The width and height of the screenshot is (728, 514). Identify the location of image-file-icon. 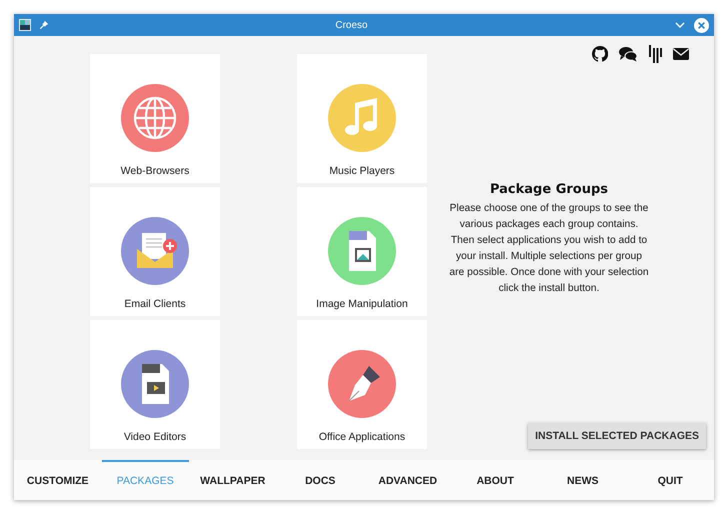
(362, 251).